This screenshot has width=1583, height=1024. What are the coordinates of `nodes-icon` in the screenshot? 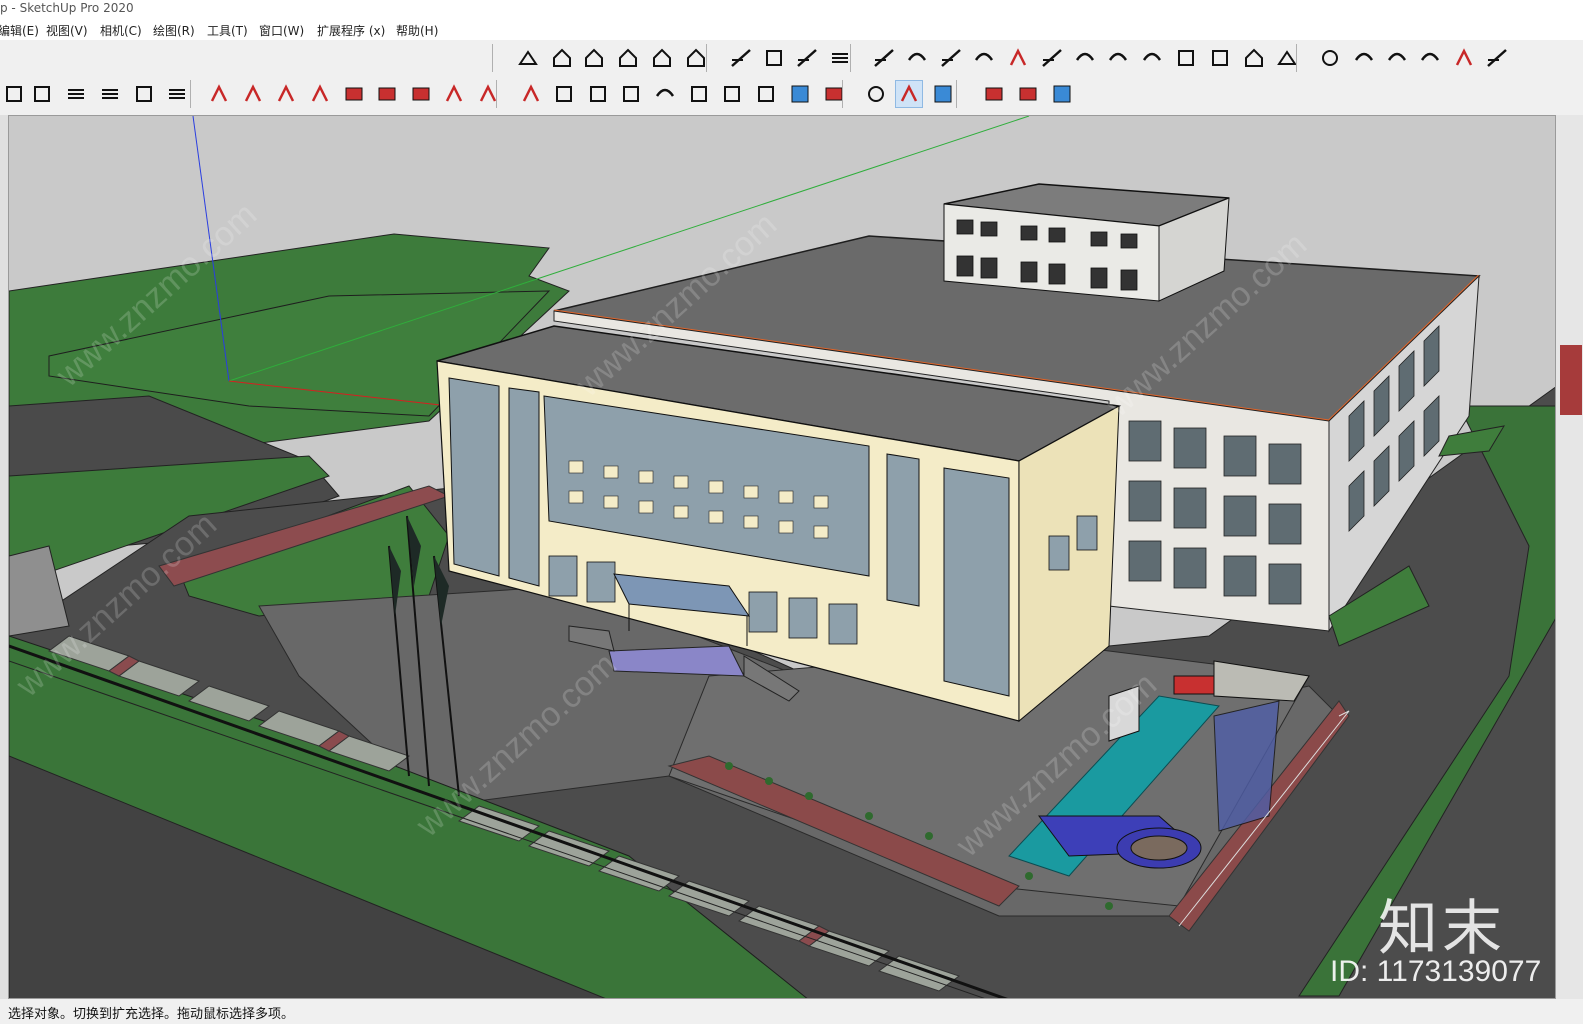 It's located at (421, 94).